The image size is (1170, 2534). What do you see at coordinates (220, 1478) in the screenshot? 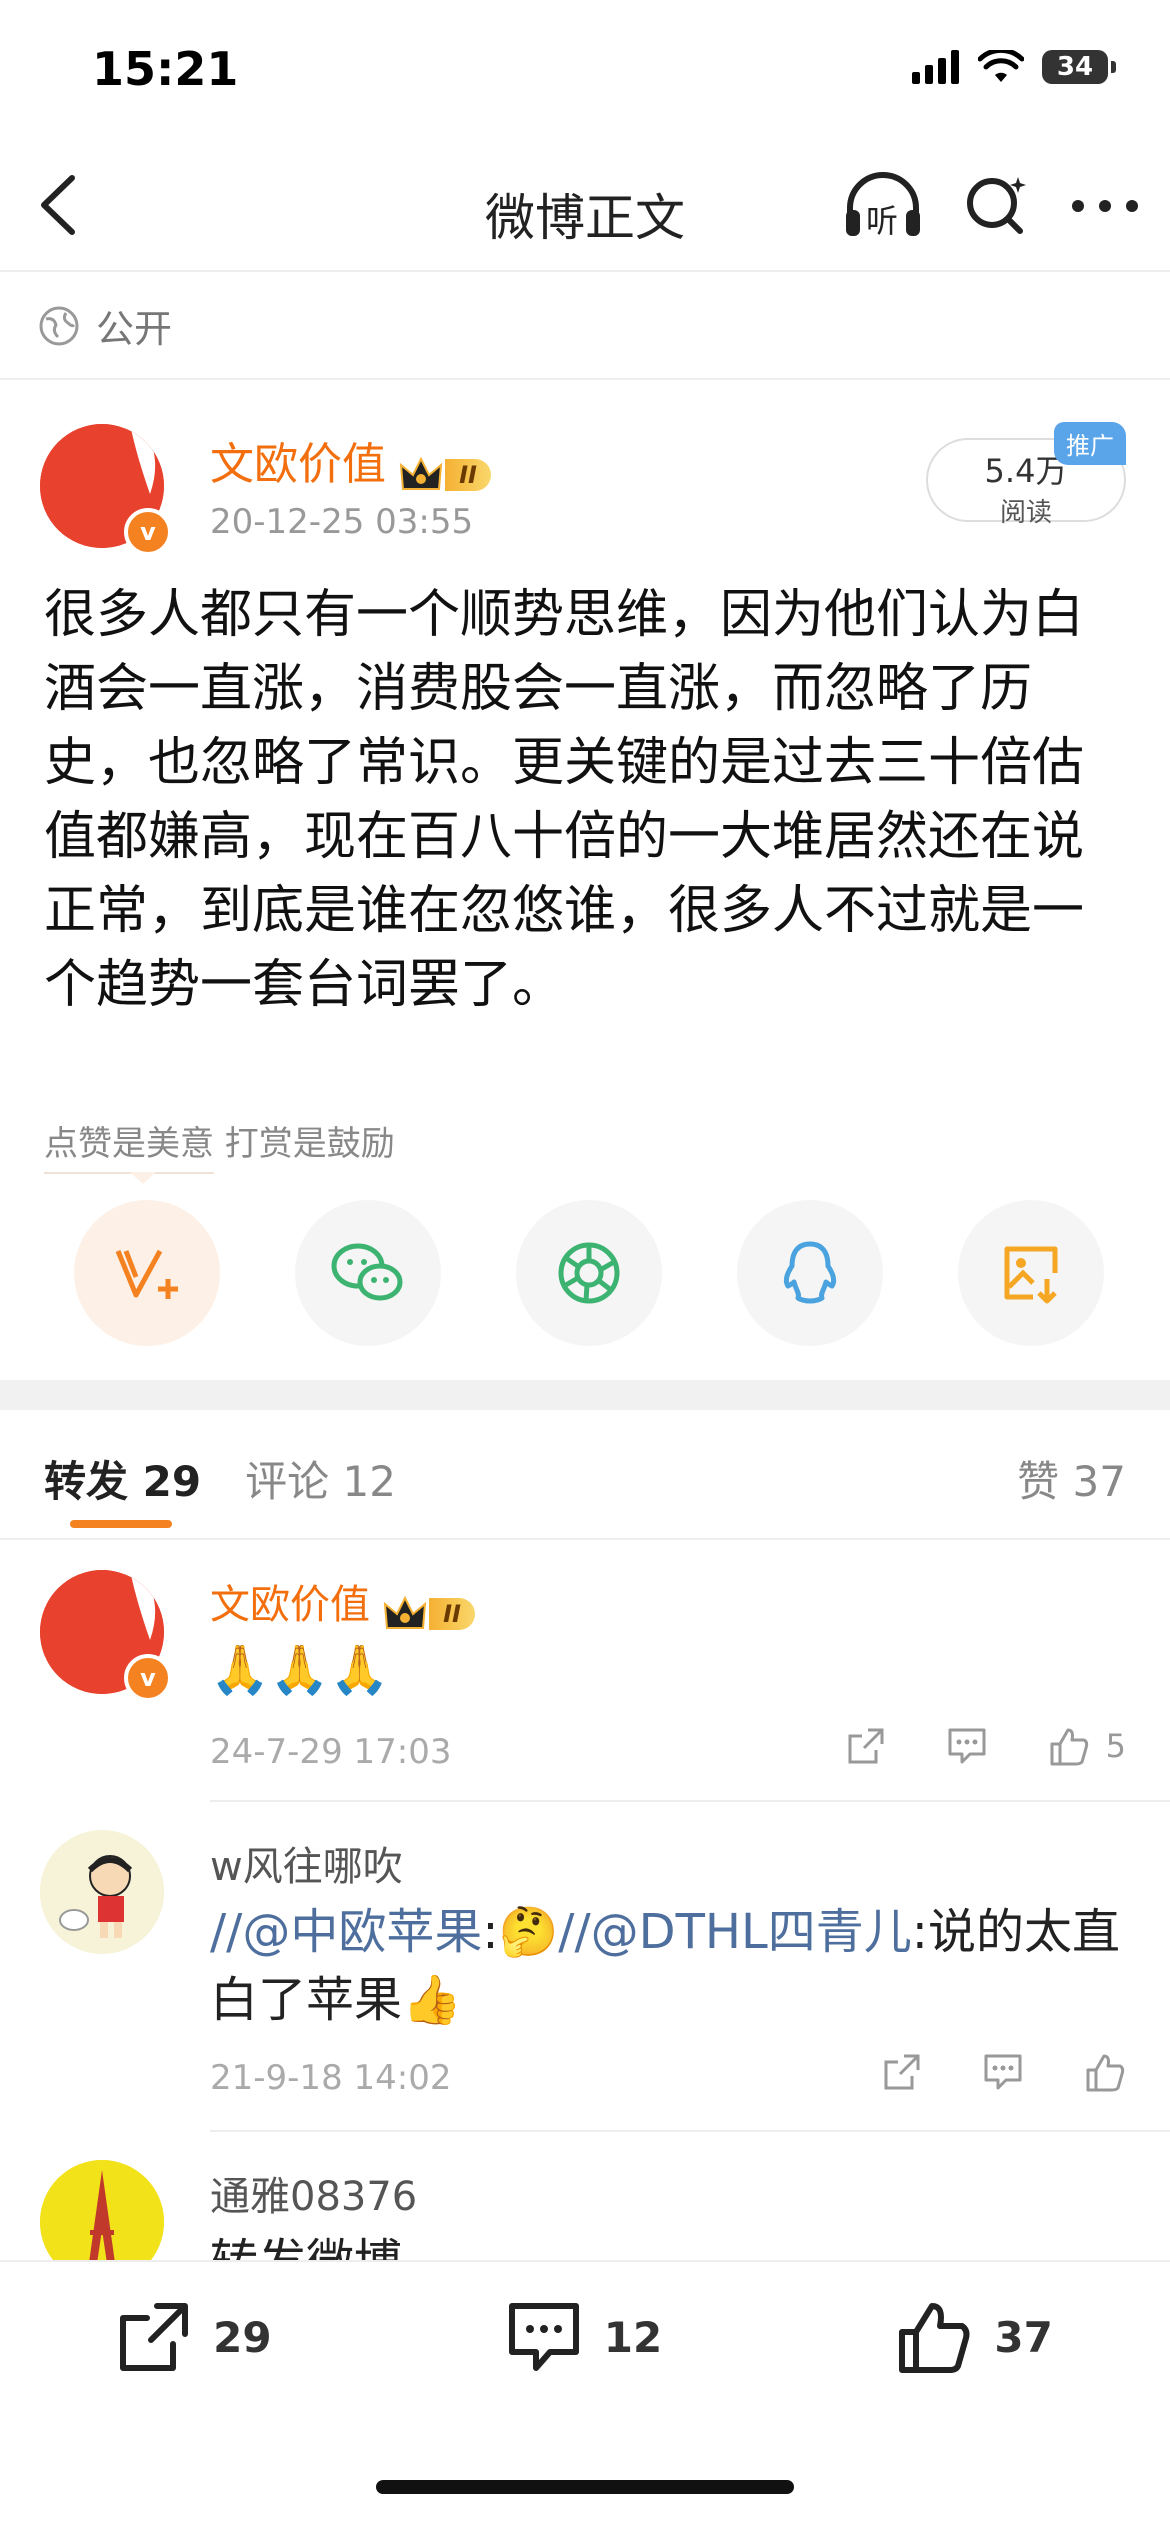
I see `interaction-tabs: 转发 29 评论 12` at bounding box center [220, 1478].